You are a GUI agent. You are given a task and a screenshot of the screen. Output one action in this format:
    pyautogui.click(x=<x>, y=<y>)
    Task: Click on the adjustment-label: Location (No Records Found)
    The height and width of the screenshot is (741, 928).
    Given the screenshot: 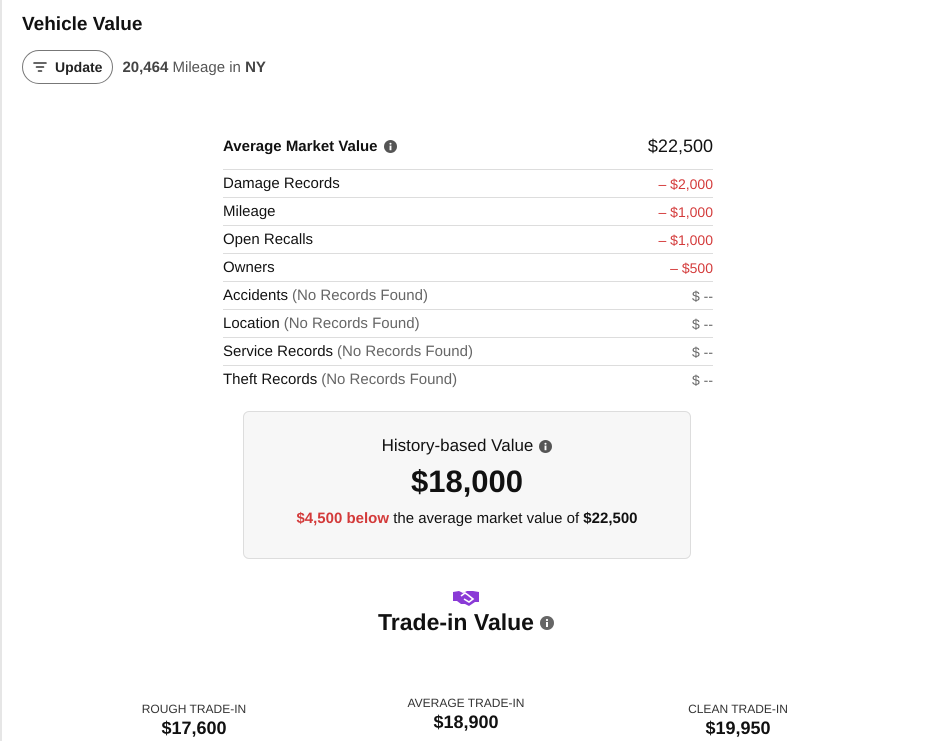 What is the action you would take?
    pyautogui.click(x=321, y=323)
    